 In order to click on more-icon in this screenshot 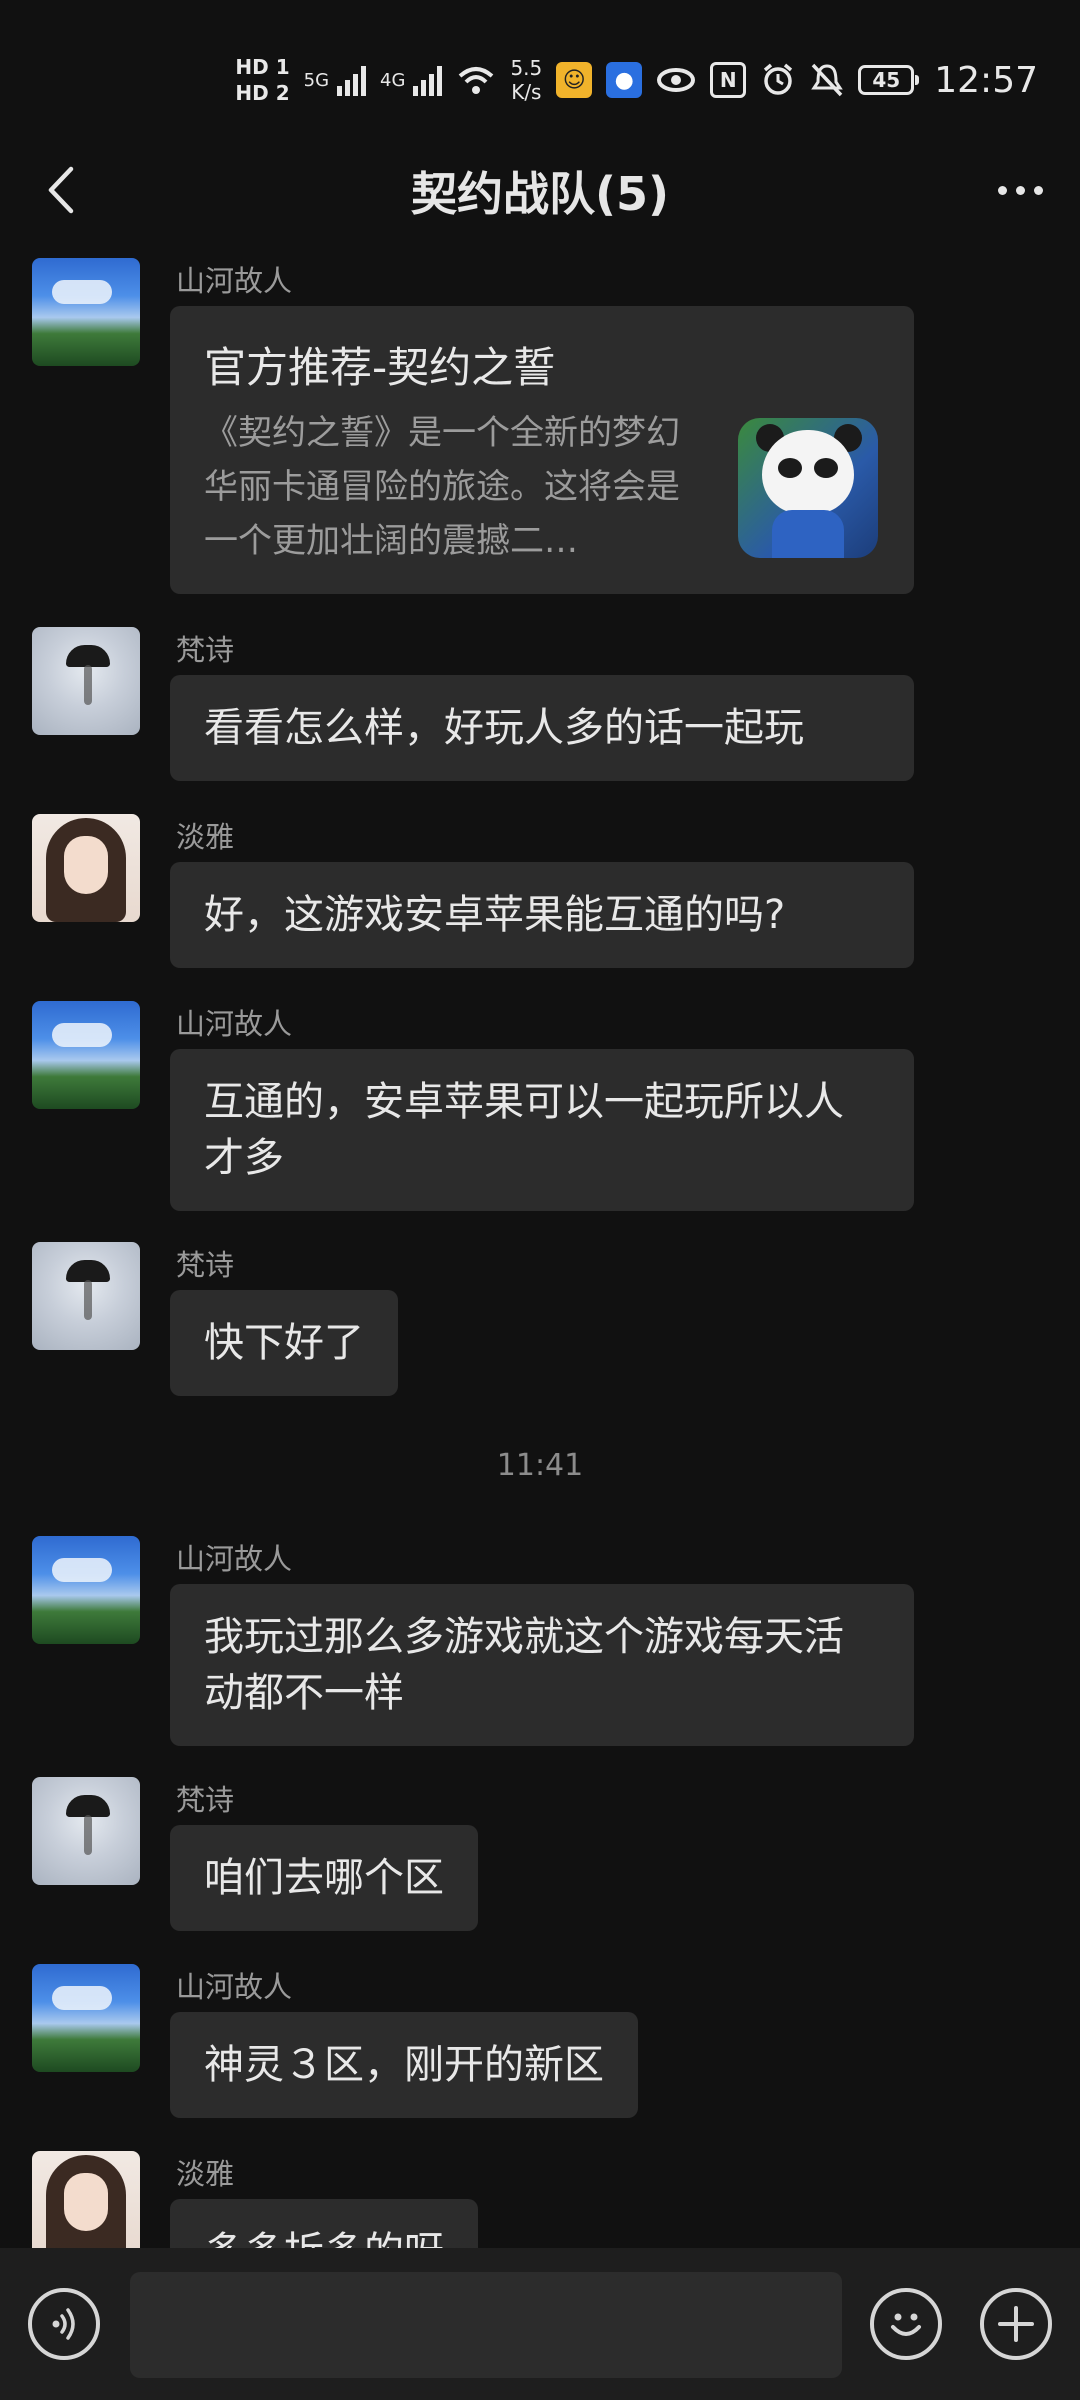, I will do `click(1002, 190)`.